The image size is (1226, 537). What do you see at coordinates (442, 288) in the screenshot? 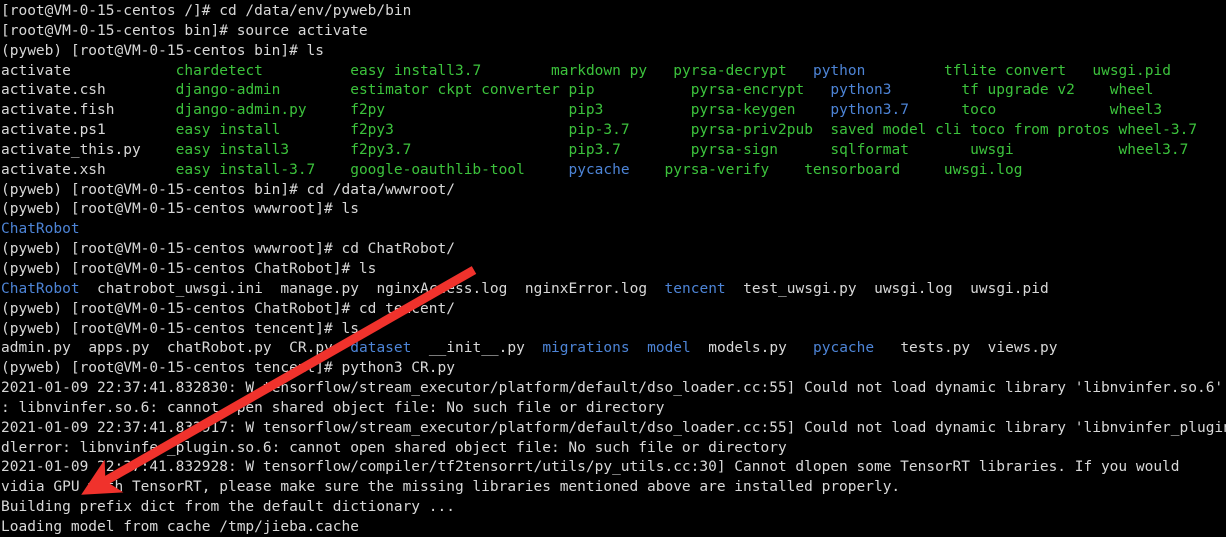
I see `terminal-text: nginxAccess.log` at bounding box center [442, 288].